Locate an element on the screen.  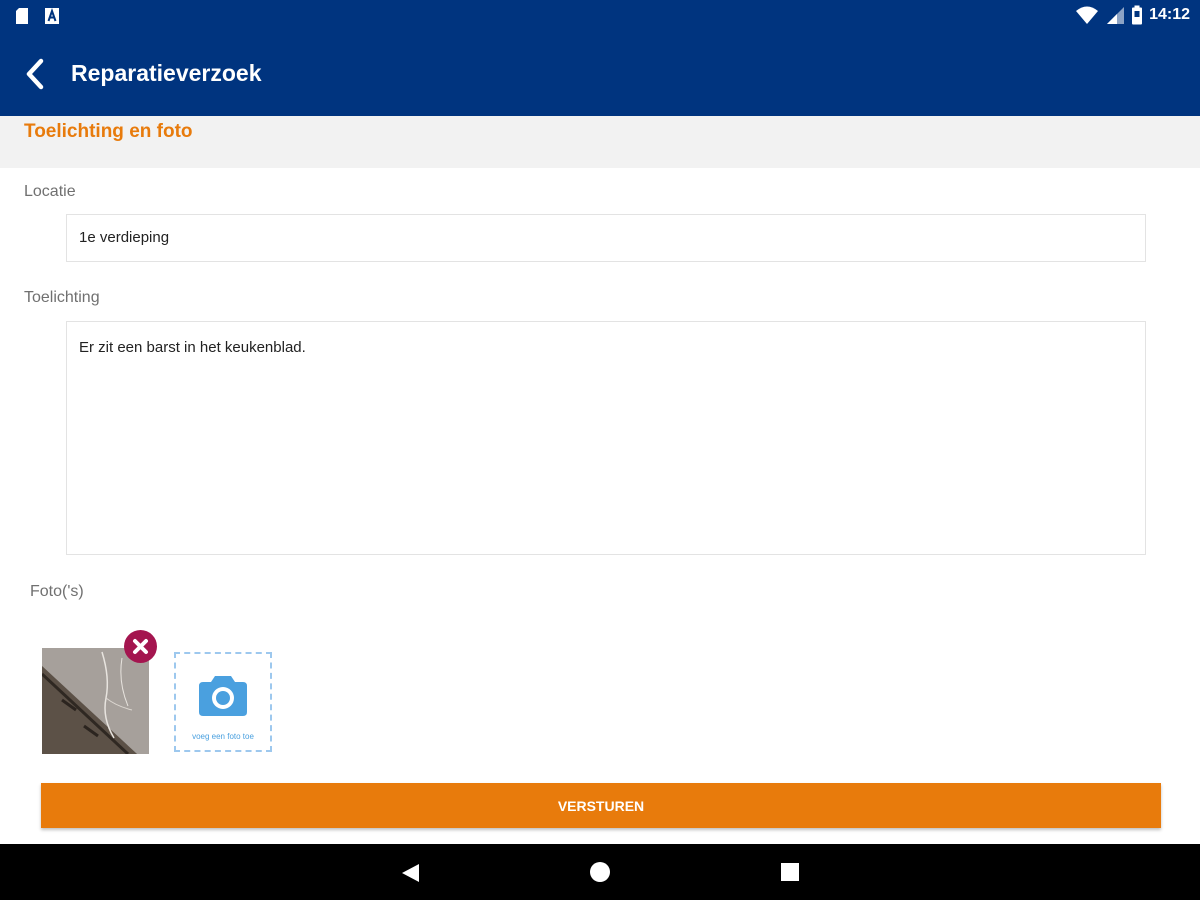
section-title: Toelichting en foto is located at coordinates (108, 131).